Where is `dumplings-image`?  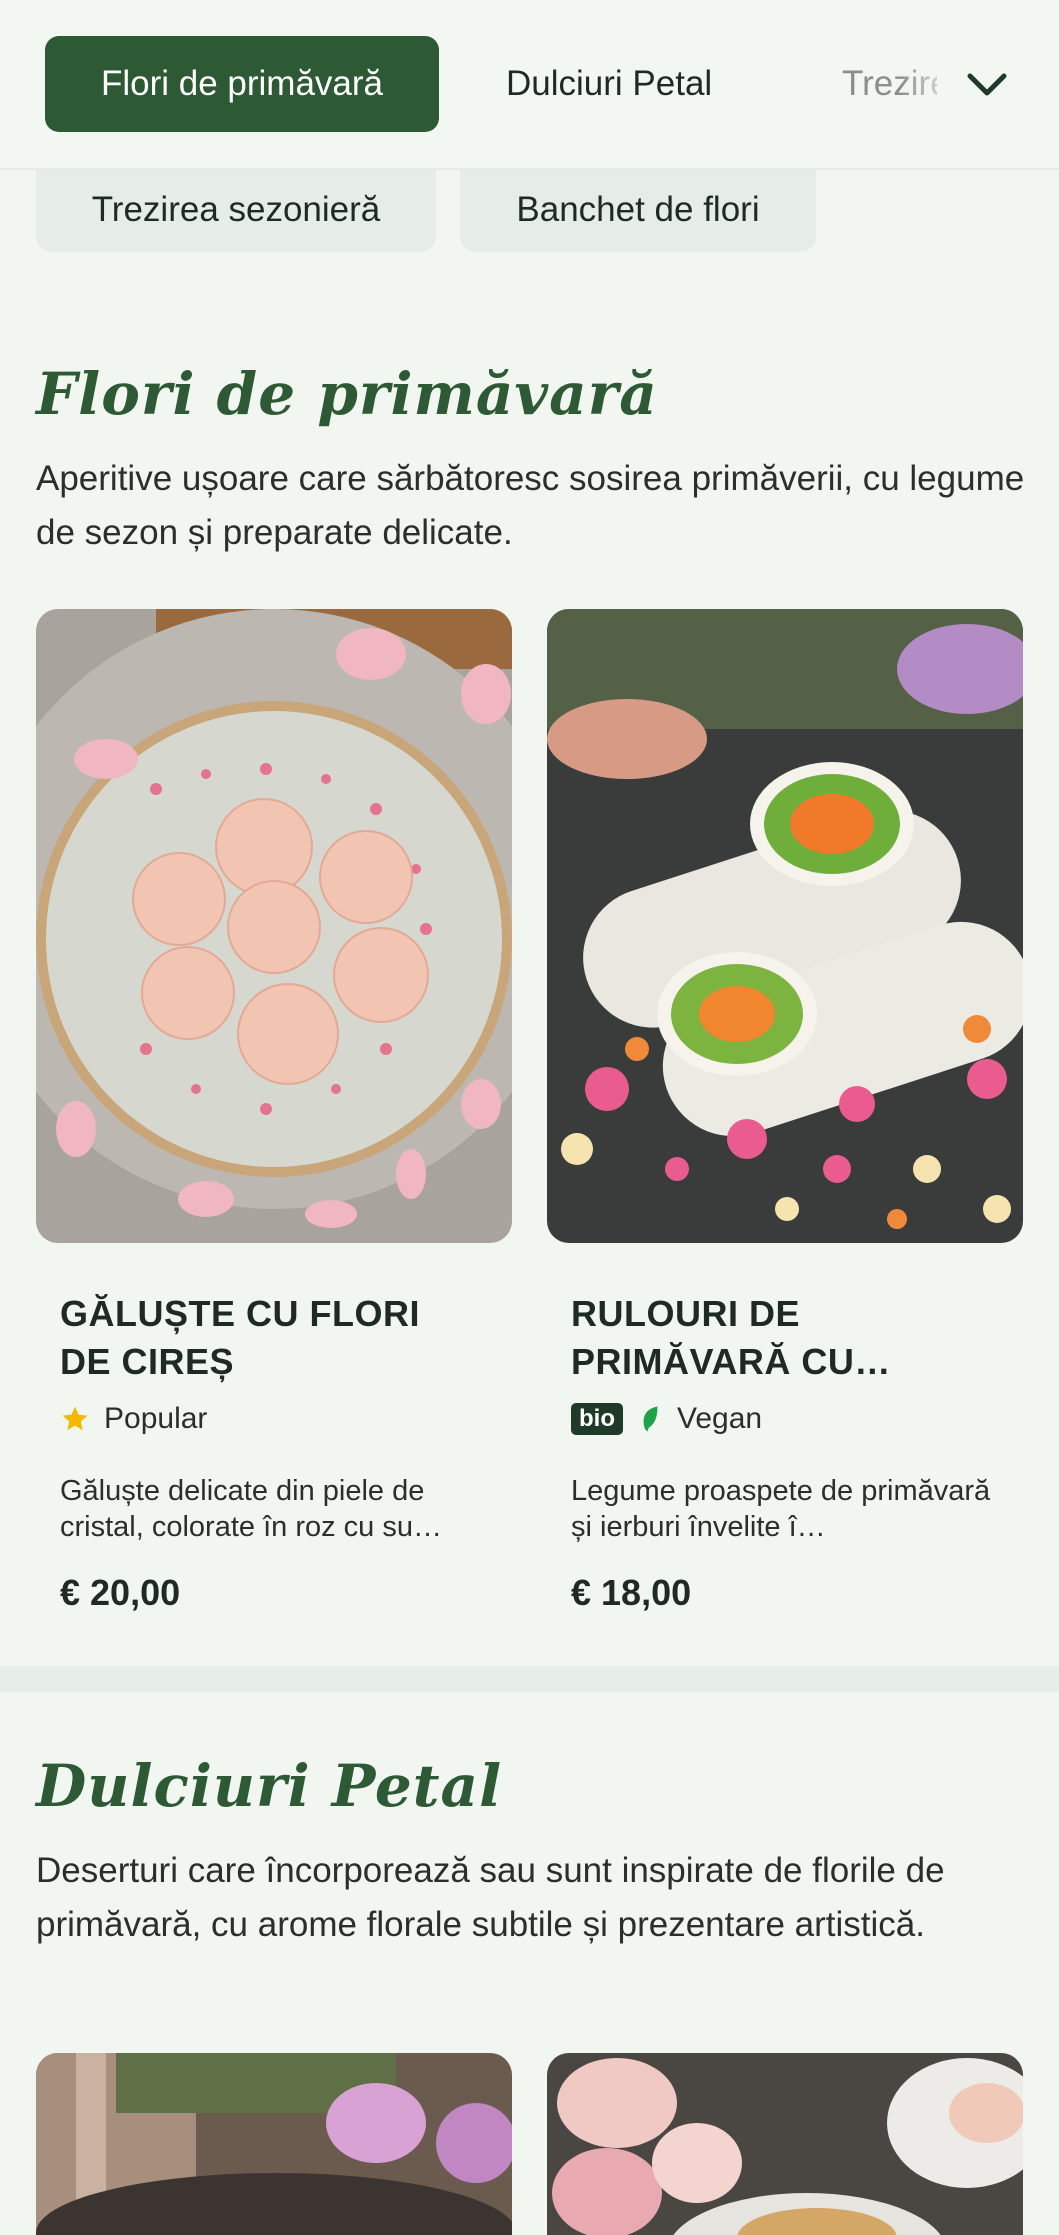
dumplings-image is located at coordinates (274, 926).